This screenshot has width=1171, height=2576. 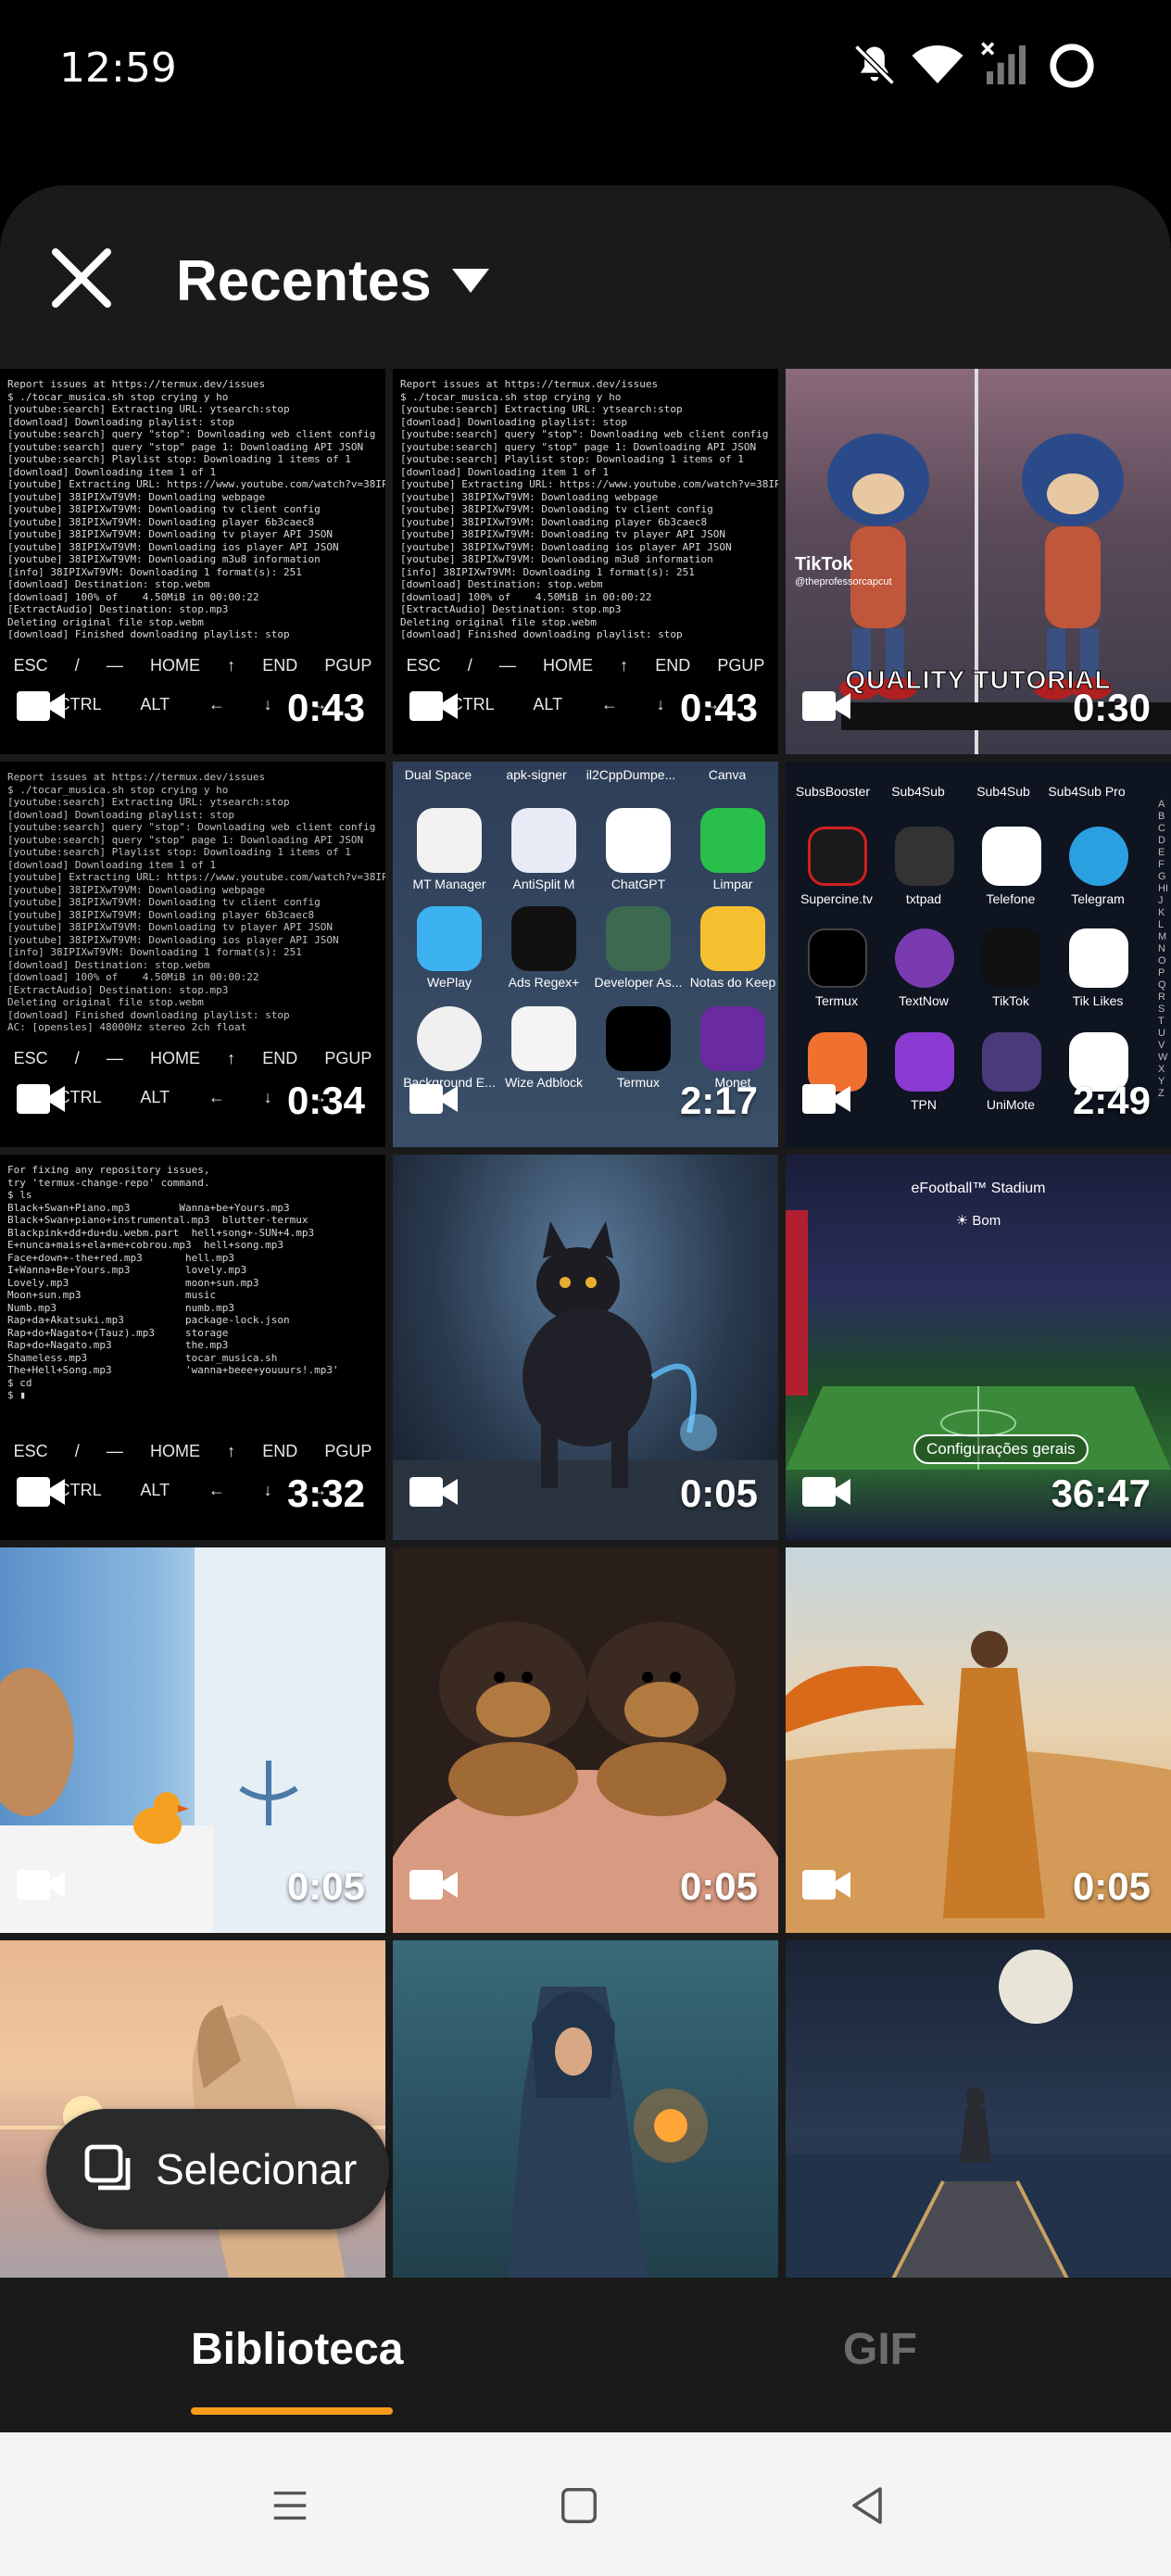 What do you see at coordinates (719, 1100) in the screenshot?
I see `video-duration: 2:17` at bounding box center [719, 1100].